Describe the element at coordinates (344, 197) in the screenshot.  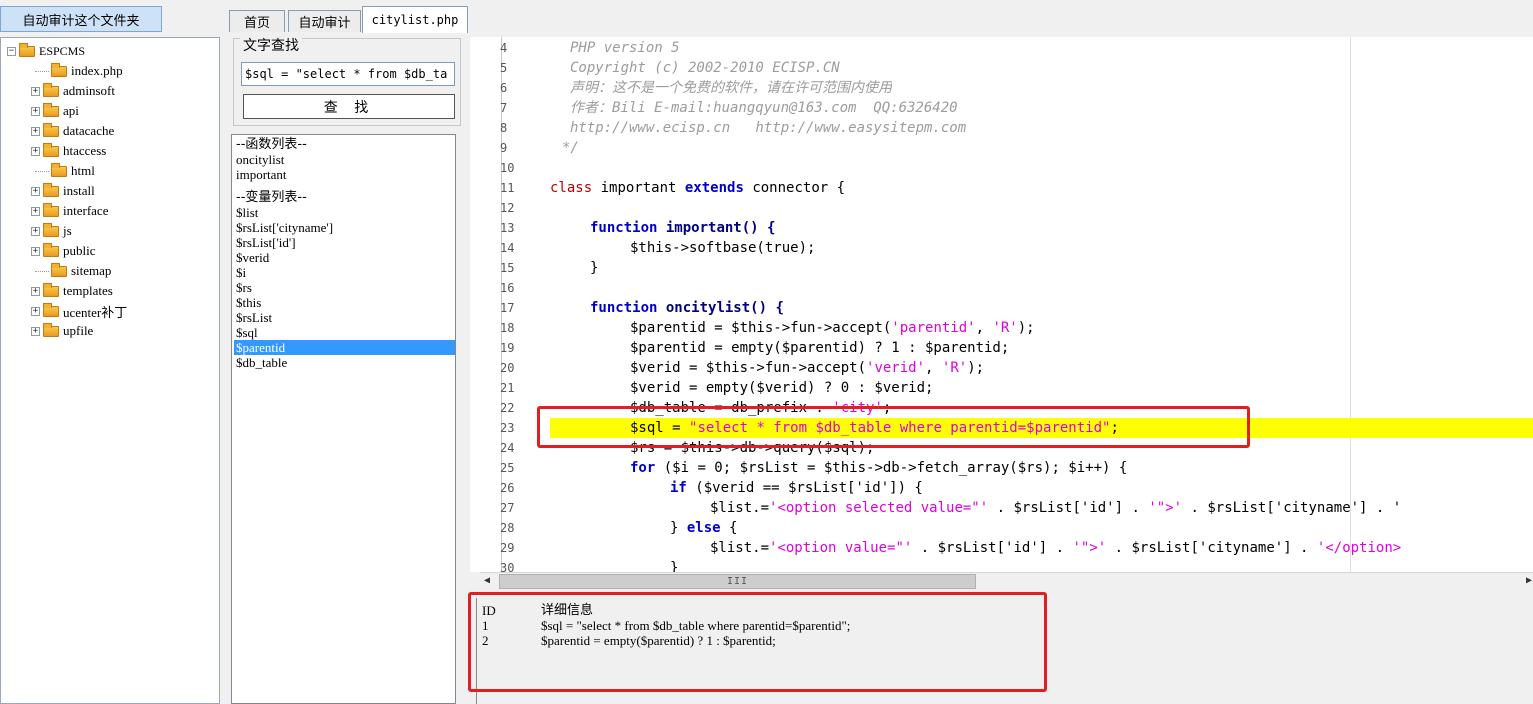
I see `variable-list-header: --变量列表--` at that location.